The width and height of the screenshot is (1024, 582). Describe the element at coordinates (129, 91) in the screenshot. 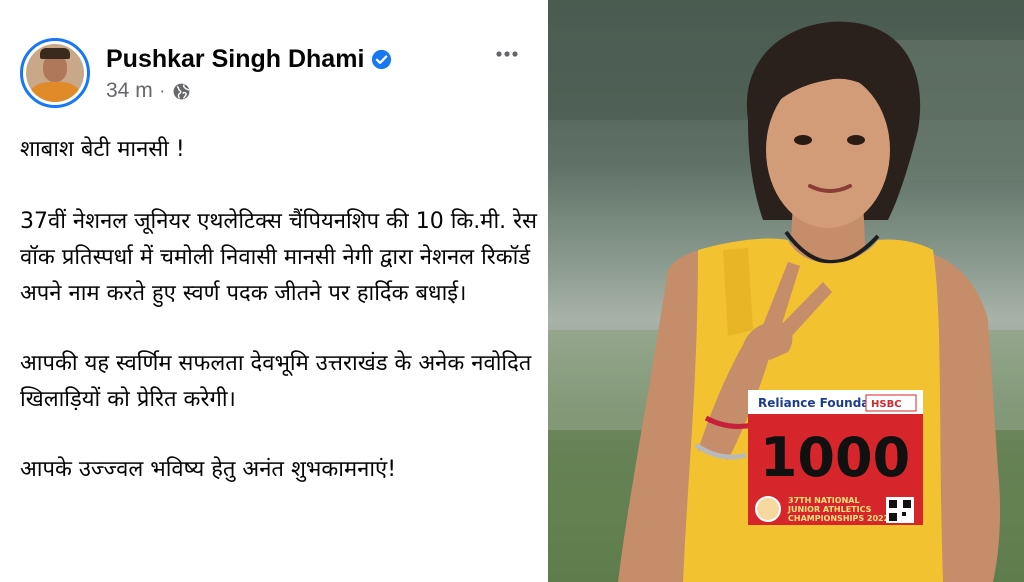

I see `post-timestamp: 34 m` at that location.